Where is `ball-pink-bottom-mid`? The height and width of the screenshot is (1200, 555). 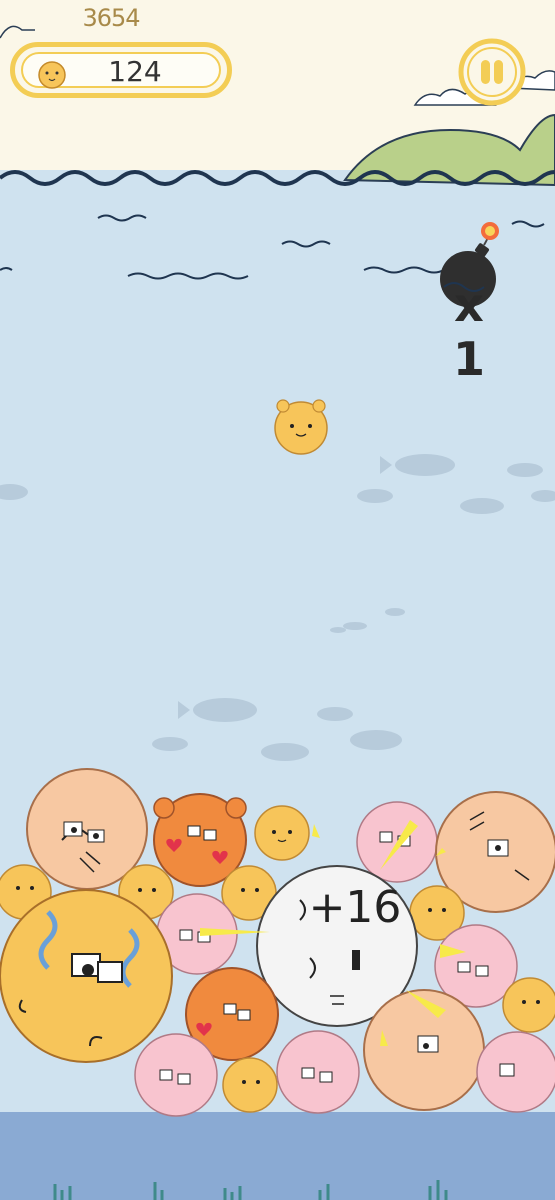 ball-pink-bottom-mid is located at coordinates (318, 1072).